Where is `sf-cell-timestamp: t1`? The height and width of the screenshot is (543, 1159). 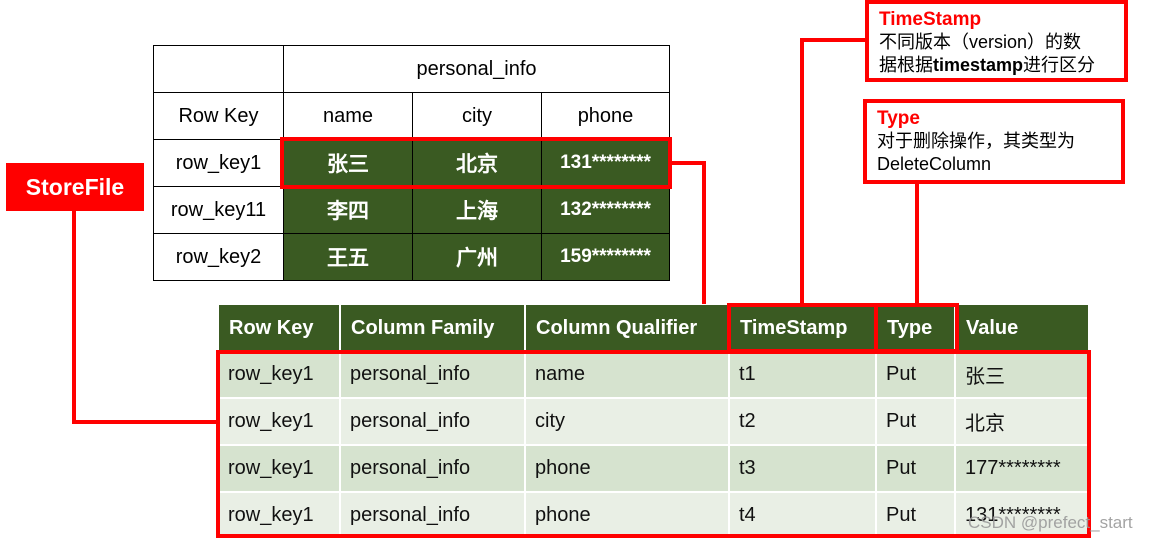
sf-cell-timestamp: t1 is located at coordinates (803, 375).